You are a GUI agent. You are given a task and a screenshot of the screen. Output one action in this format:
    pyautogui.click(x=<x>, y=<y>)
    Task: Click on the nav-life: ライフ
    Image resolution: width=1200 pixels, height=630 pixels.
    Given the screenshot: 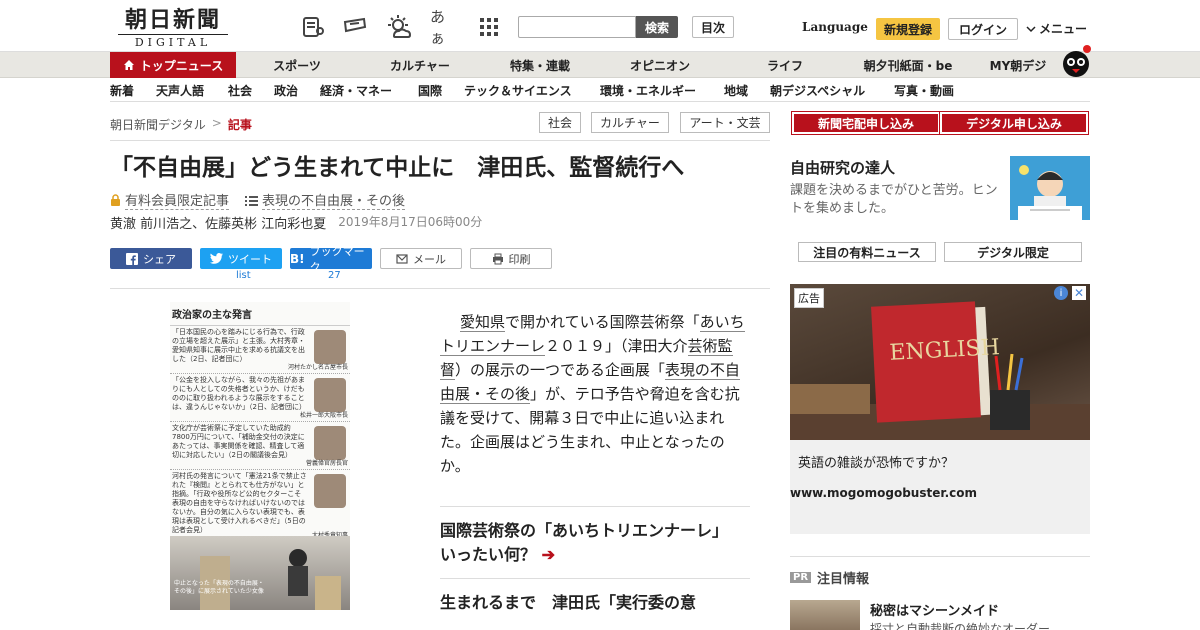 What is the action you would take?
    pyautogui.click(x=785, y=65)
    